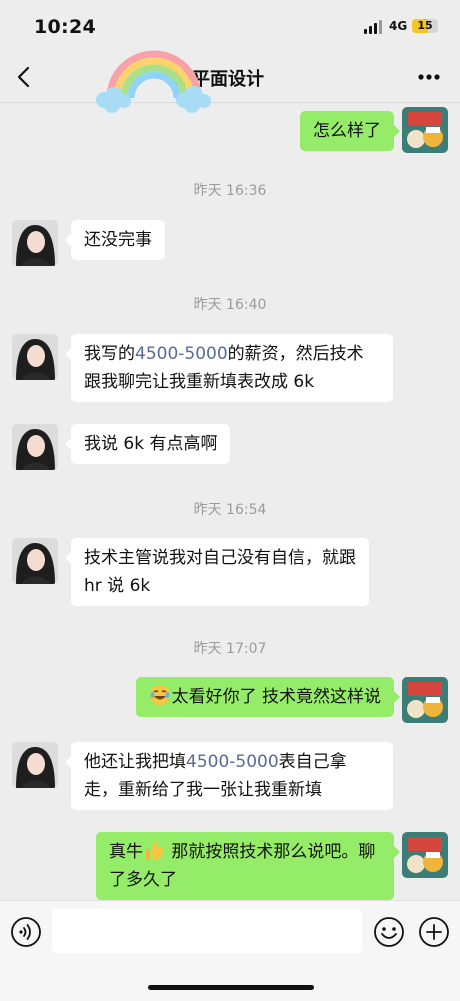 The image size is (460, 1001). I want to click on status-time: 10:24, so click(65, 27).